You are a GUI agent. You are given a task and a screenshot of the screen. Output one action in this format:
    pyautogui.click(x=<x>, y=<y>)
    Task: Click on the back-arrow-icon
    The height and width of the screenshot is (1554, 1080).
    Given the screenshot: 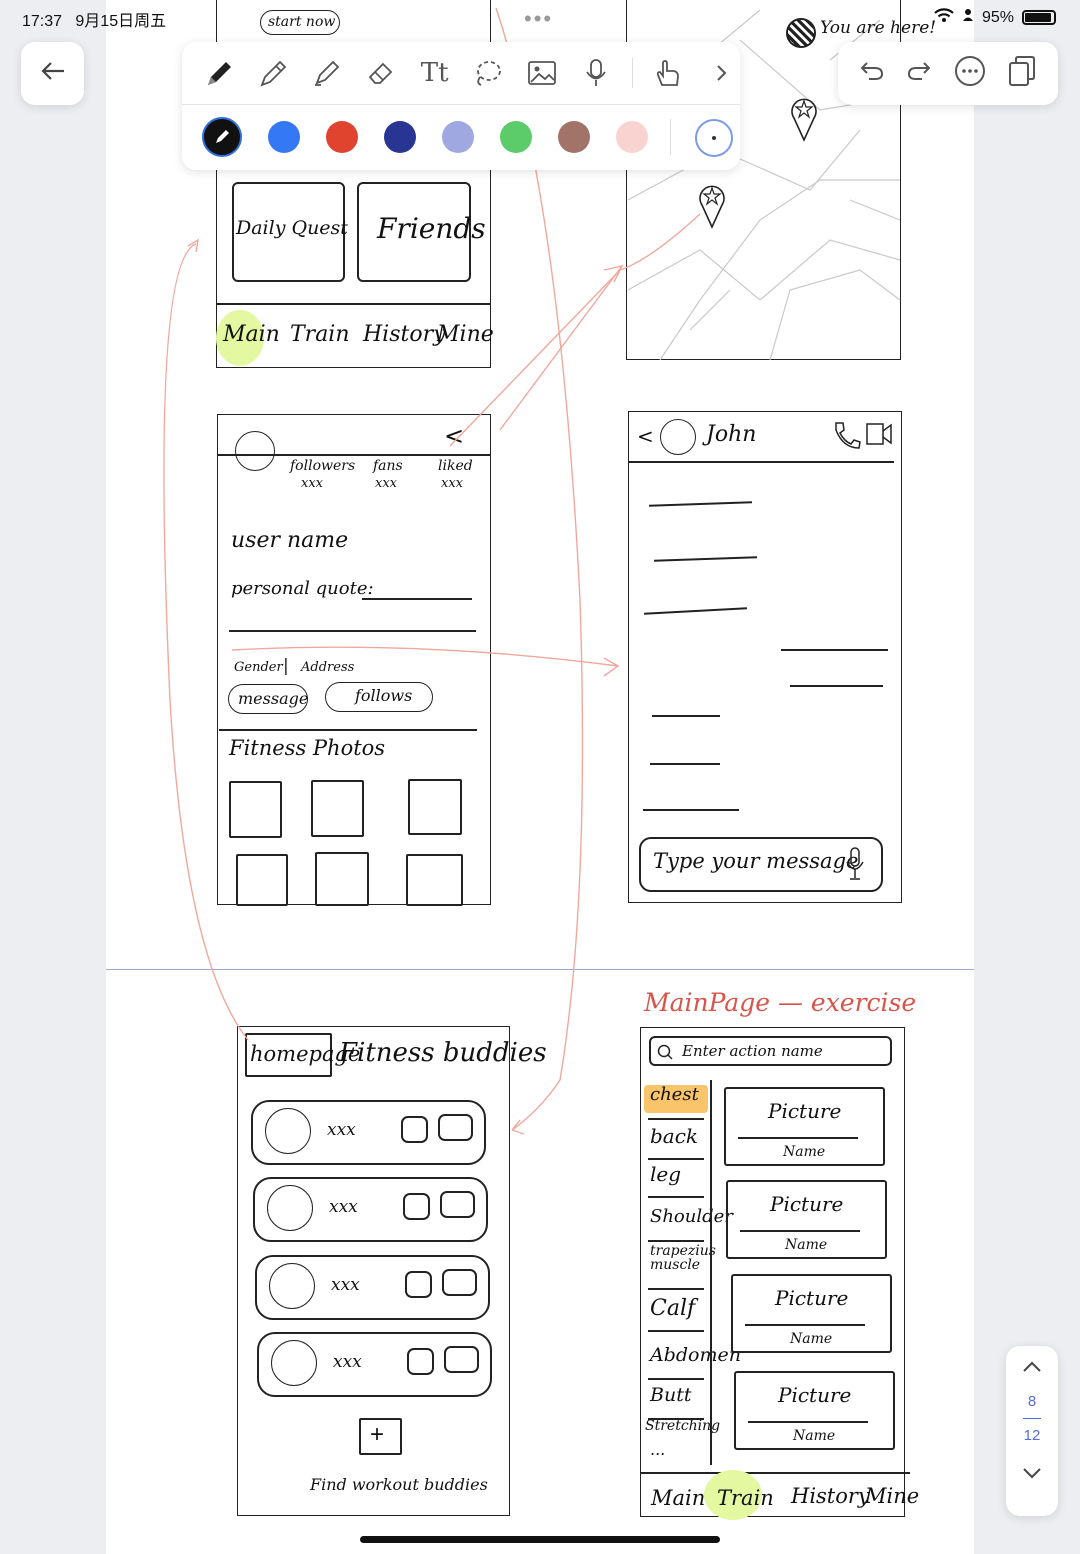 What is the action you would take?
    pyautogui.click(x=53, y=73)
    